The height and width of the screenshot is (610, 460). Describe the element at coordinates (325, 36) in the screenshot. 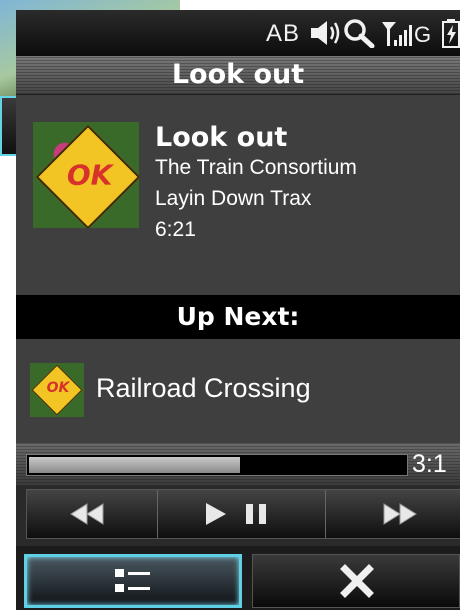

I see `speaker-icon` at that location.